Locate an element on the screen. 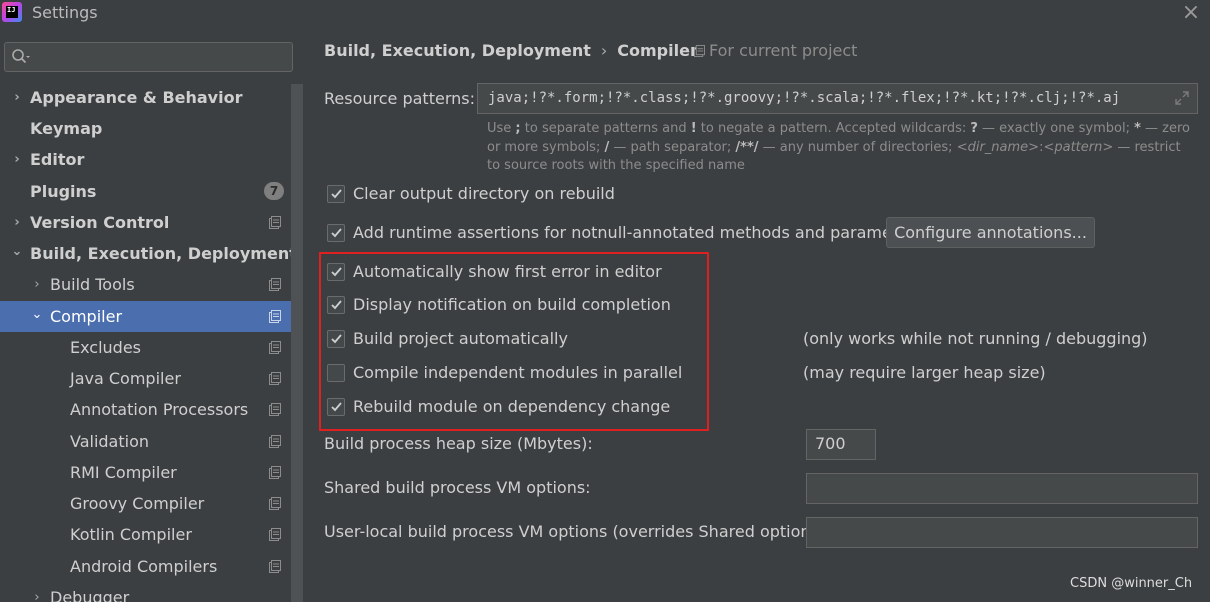 This screenshot has height=602, width=1210. shared-vm-options-input is located at coordinates (1002, 488).